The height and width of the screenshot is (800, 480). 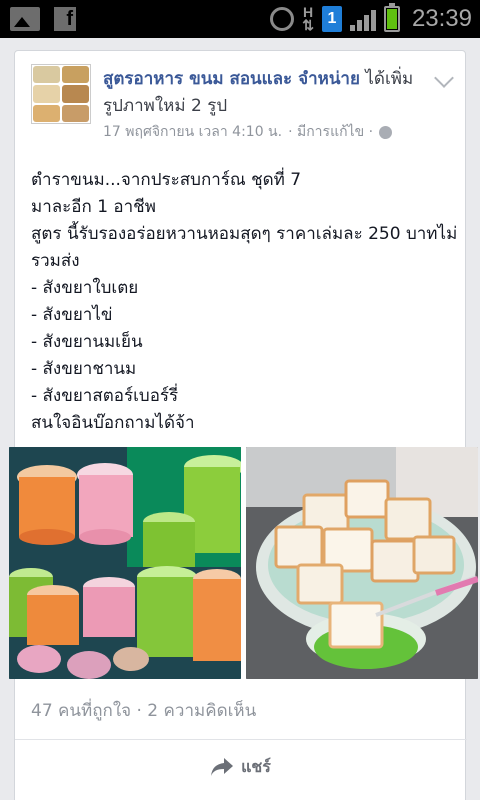 What do you see at coordinates (93, 207) in the screenshot?
I see `body-line: มาละอีก 1 อาชีพ` at bounding box center [93, 207].